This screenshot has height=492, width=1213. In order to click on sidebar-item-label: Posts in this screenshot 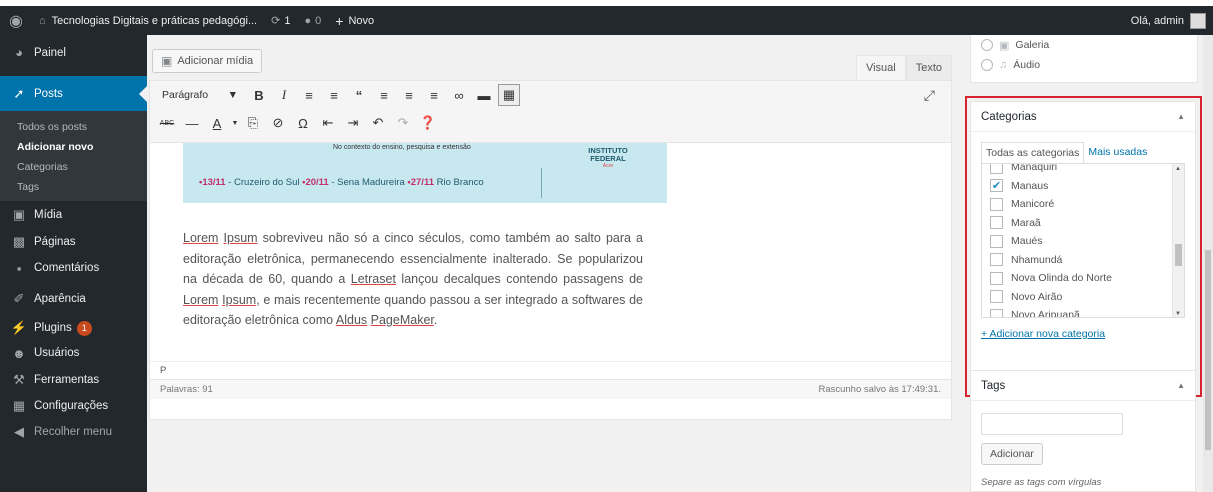, I will do `click(48, 93)`.